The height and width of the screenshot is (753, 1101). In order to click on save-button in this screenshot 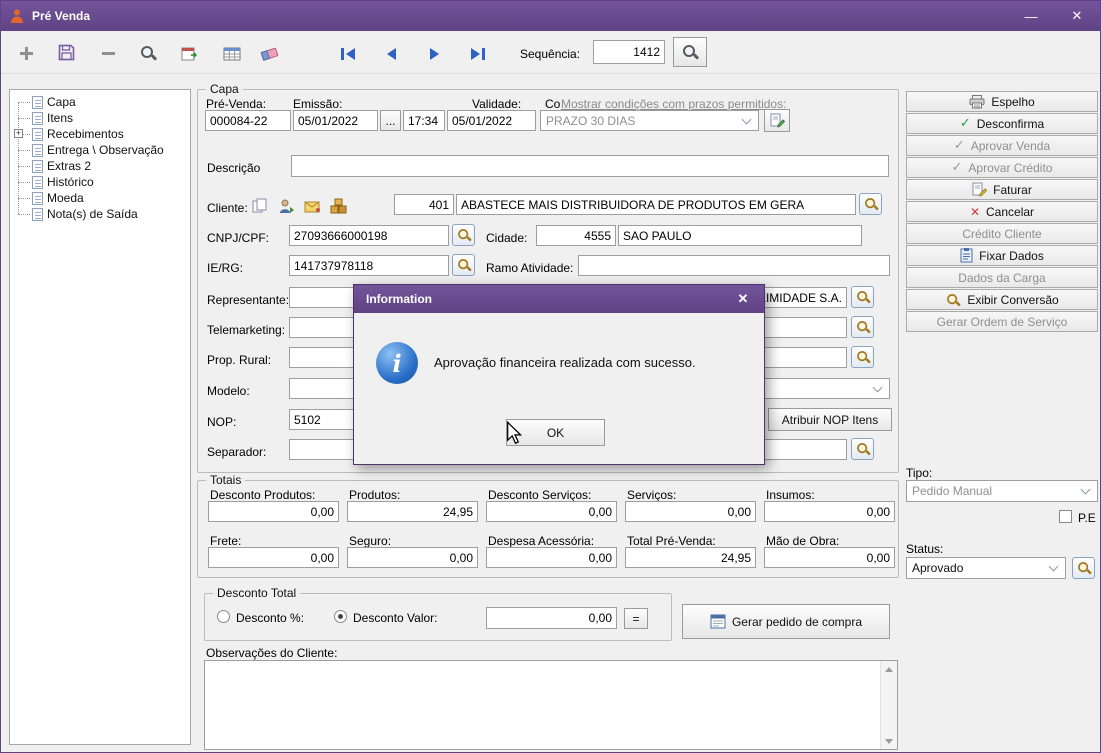, I will do `click(66, 52)`.